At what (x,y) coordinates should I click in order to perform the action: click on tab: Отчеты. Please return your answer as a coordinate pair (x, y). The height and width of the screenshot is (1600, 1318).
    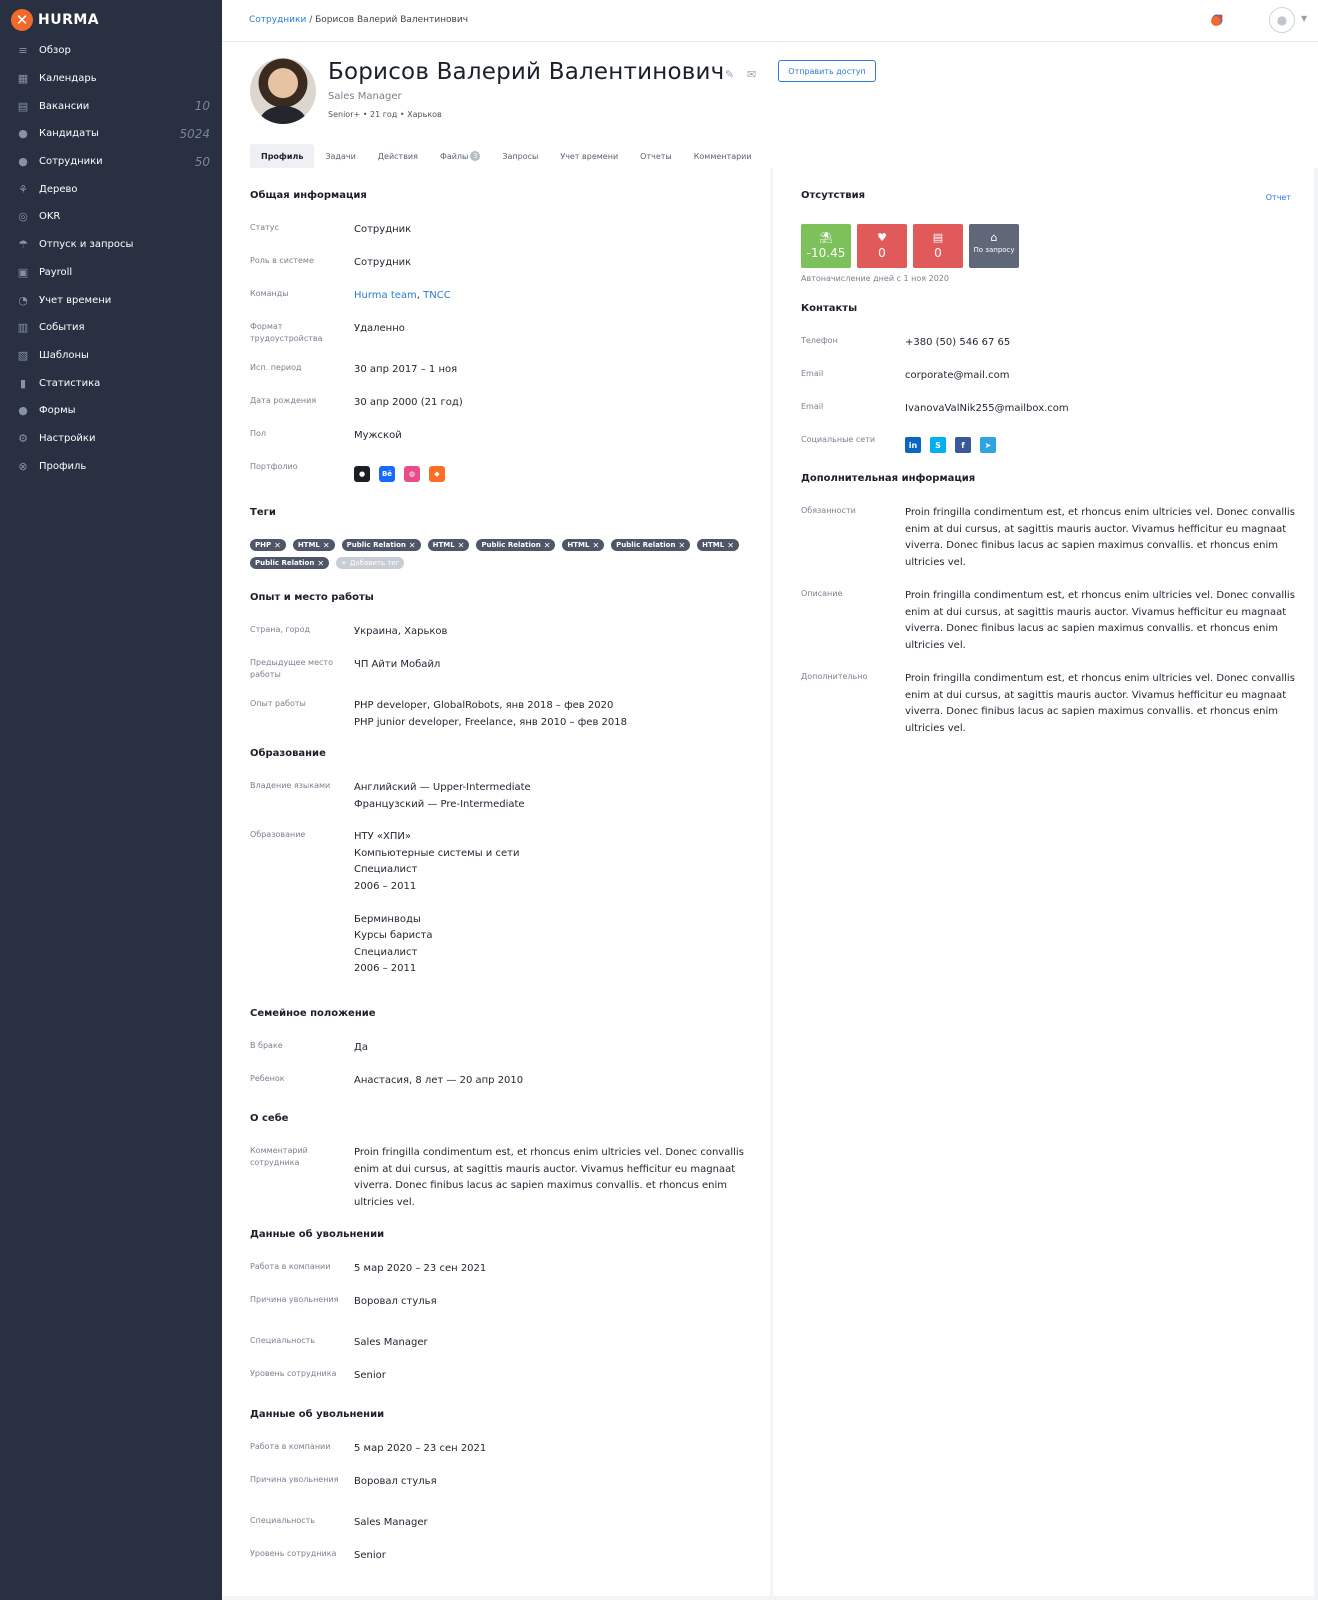
    Looking at the image, I should click on (656, 156).